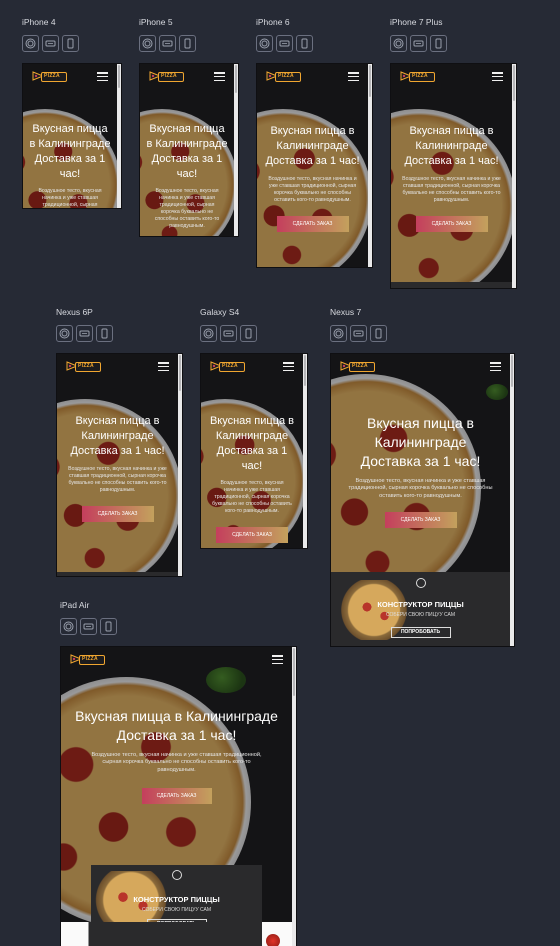  I want to click on constructor-subtitle: СОБЕРИ СВОЮ ПИЦУУ САМ, so click(176, 910).